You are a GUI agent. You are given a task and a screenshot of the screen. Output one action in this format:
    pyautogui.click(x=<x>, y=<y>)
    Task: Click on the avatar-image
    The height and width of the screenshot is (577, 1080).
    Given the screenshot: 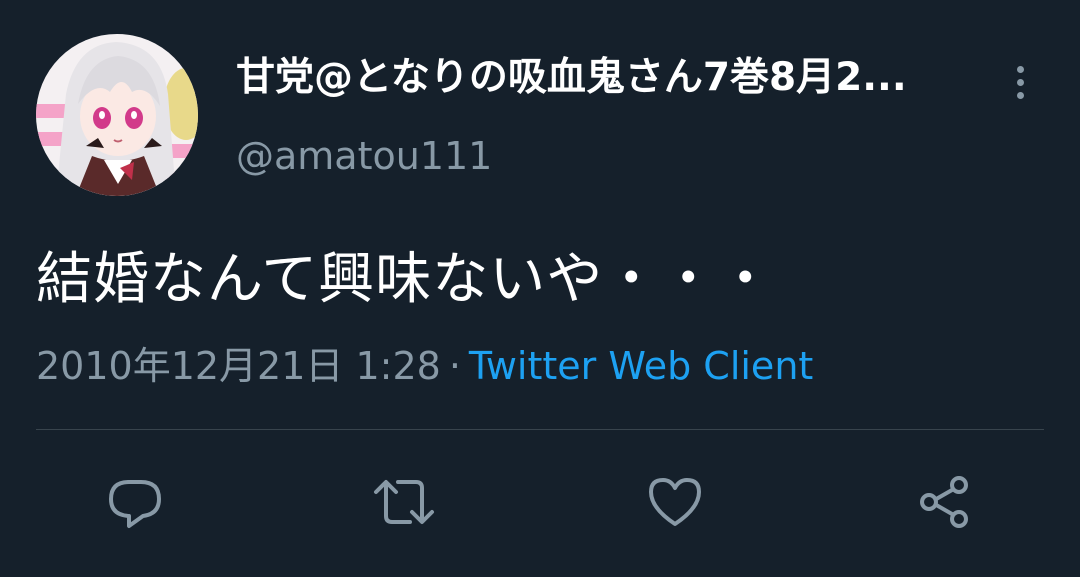 What is the action you would take?
    pyautogui.click(x=117, y=115)
    